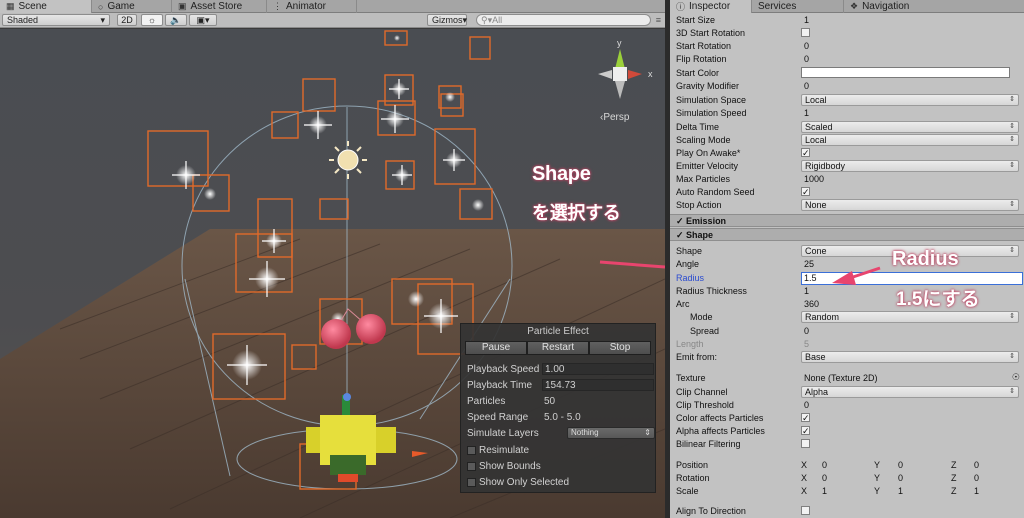 Image resolution: width=1024 pixels, height=518 pixels. Describe the element at coordinates (699, 205) in the screenshot. I see `stop-action-label: Stop Action` at that location.